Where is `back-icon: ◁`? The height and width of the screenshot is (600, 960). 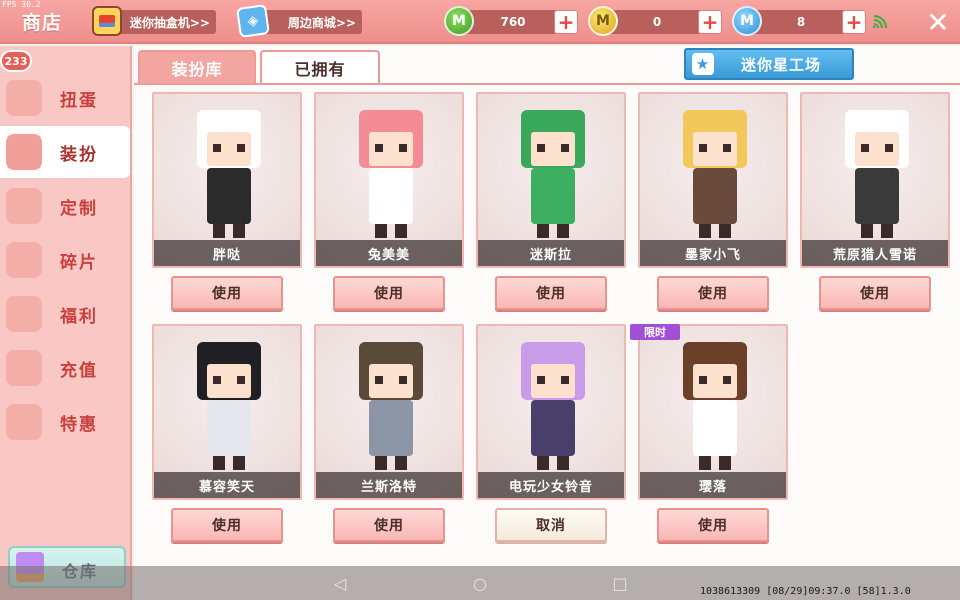
back-icon: ◁ is located at coordinates (340, 583).